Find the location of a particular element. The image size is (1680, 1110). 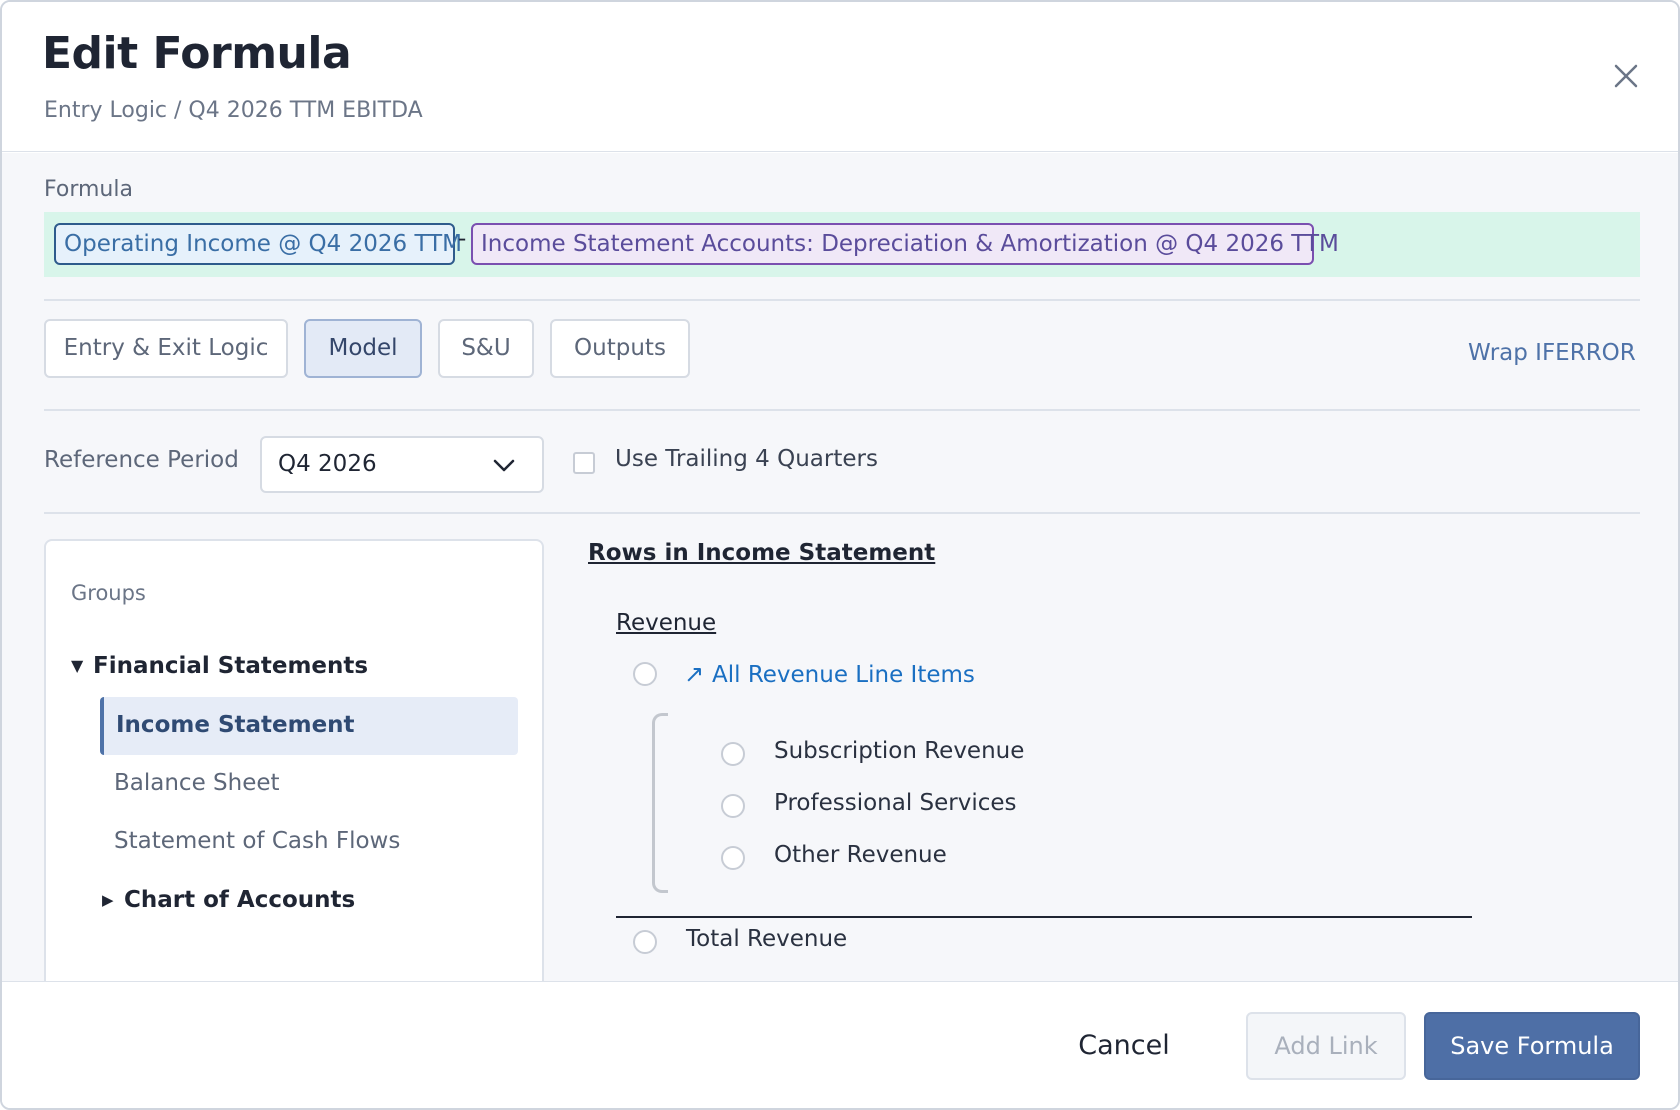

reference-period-select: Q4 2026 is located at coordinates (402, 464).